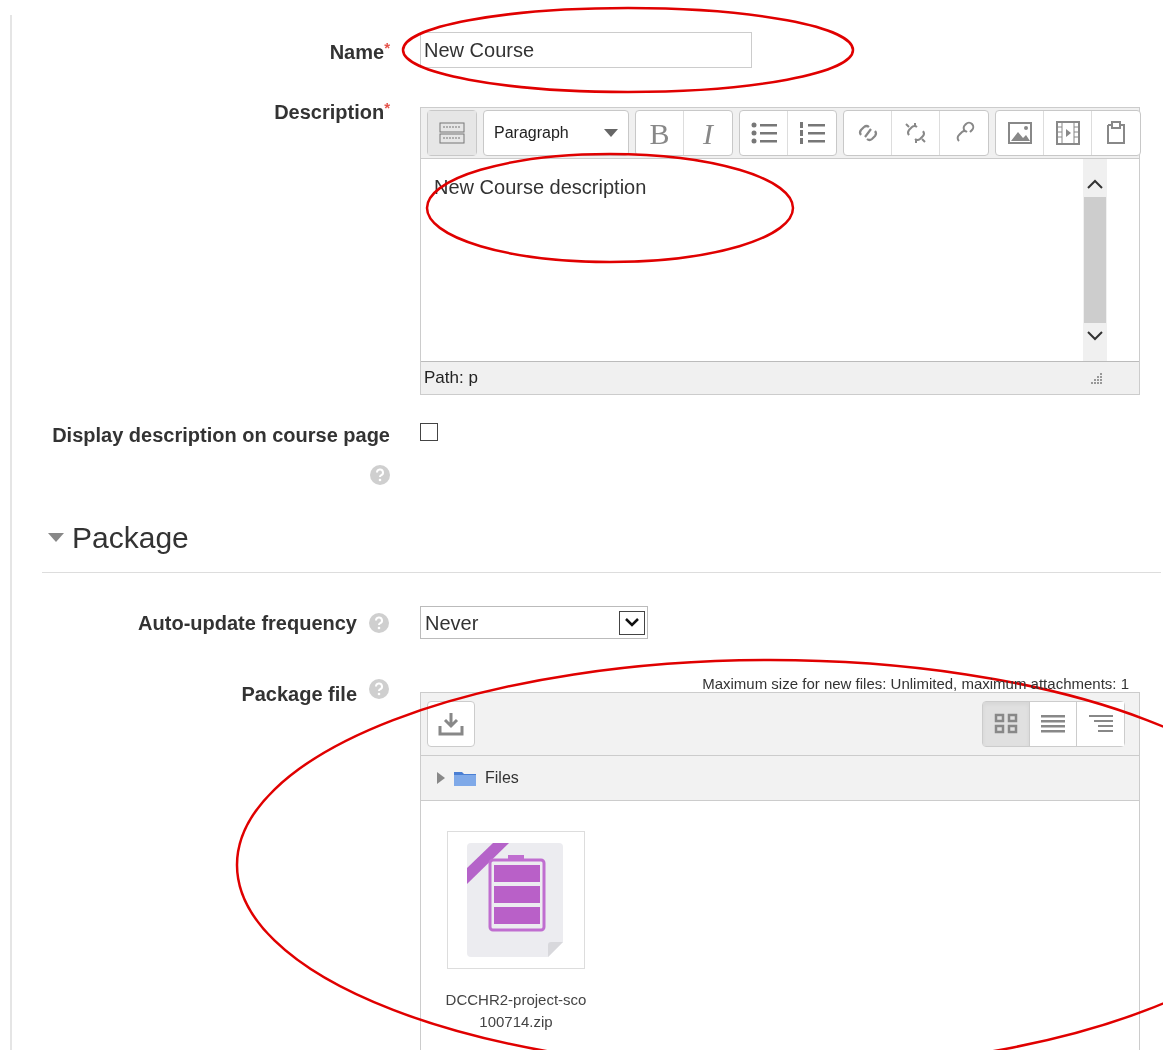 The width and height of the screenshot is (1163, 1050). Describe the element at coordinates (534, 622) in the screenshot. I see `frequency-dropdown: Never` at that location.